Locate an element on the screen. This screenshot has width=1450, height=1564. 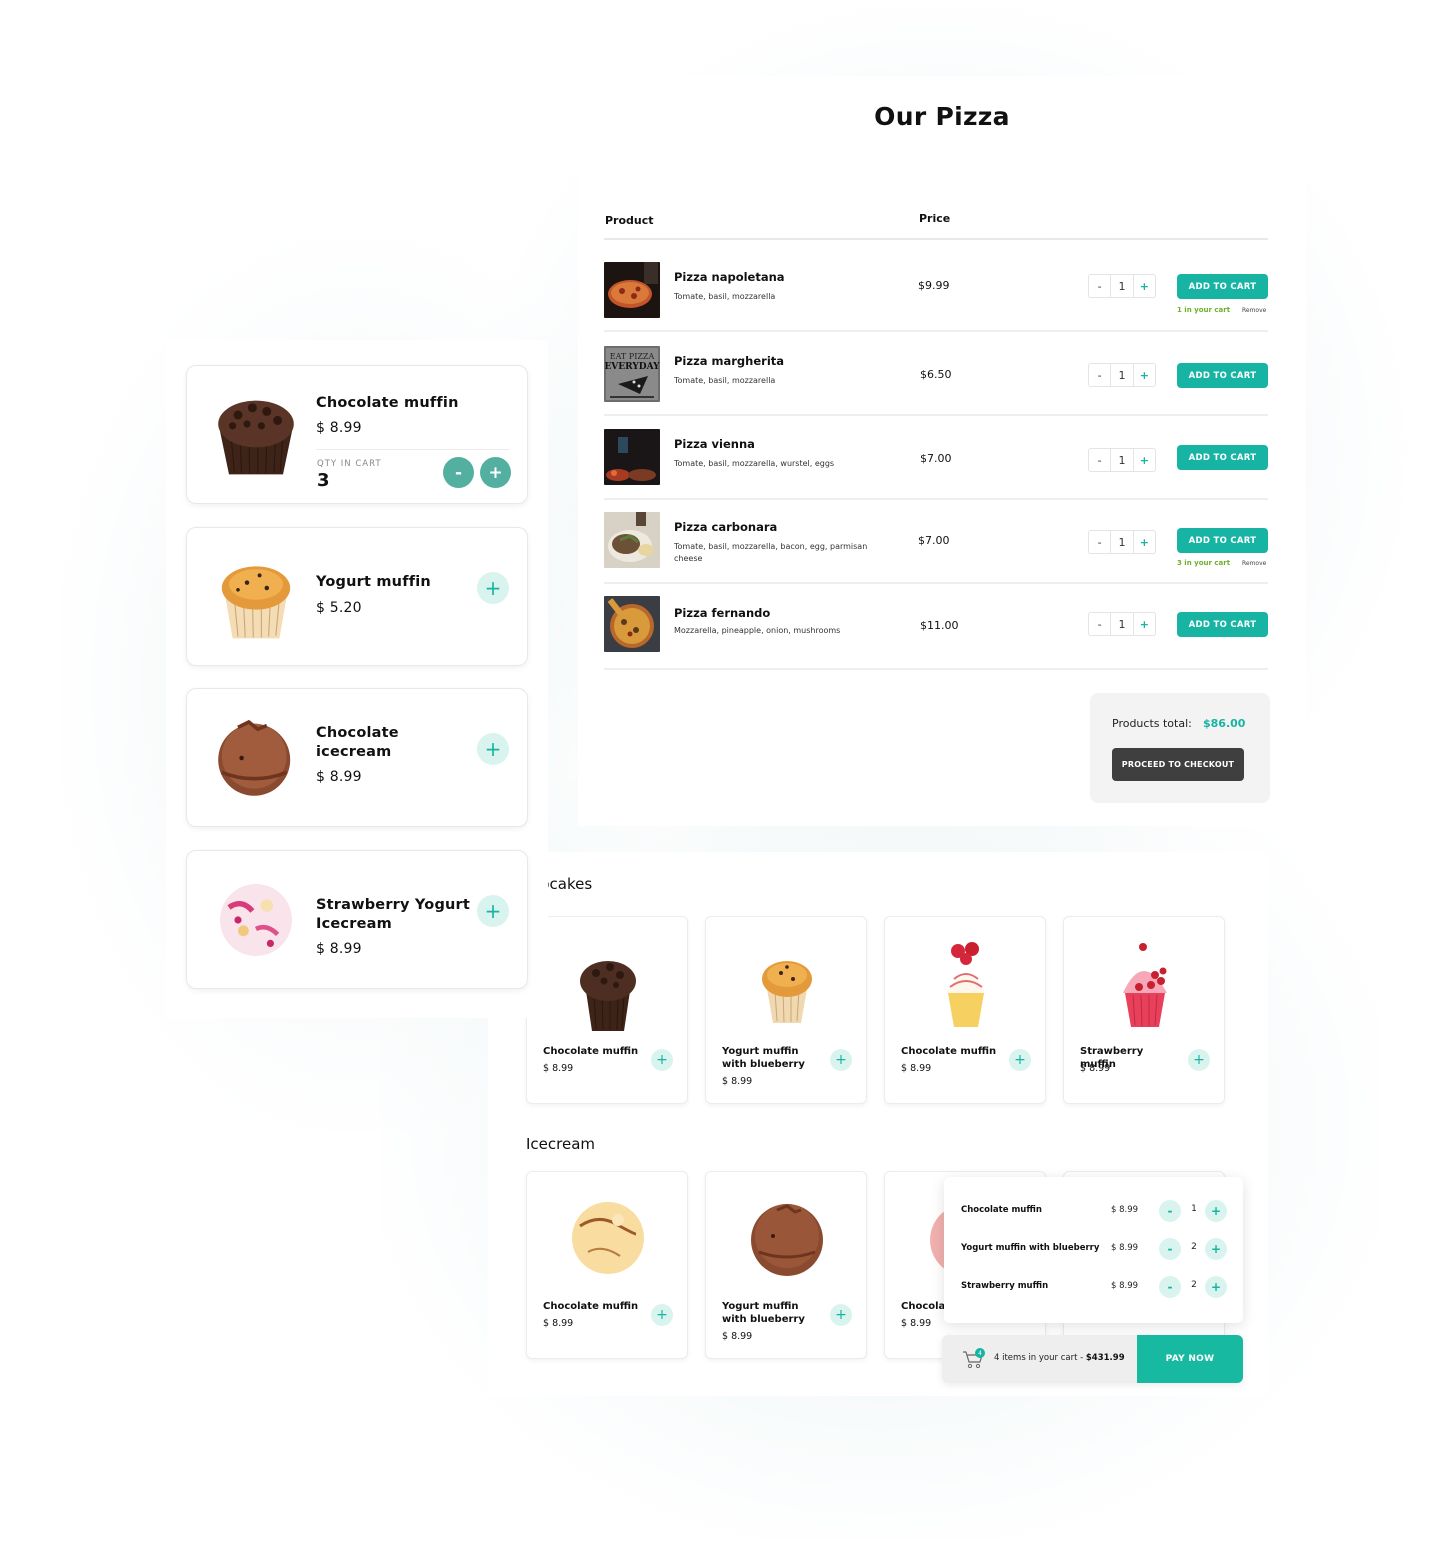
product-name: Yogurt muffin is located at coordinates (373, 582).